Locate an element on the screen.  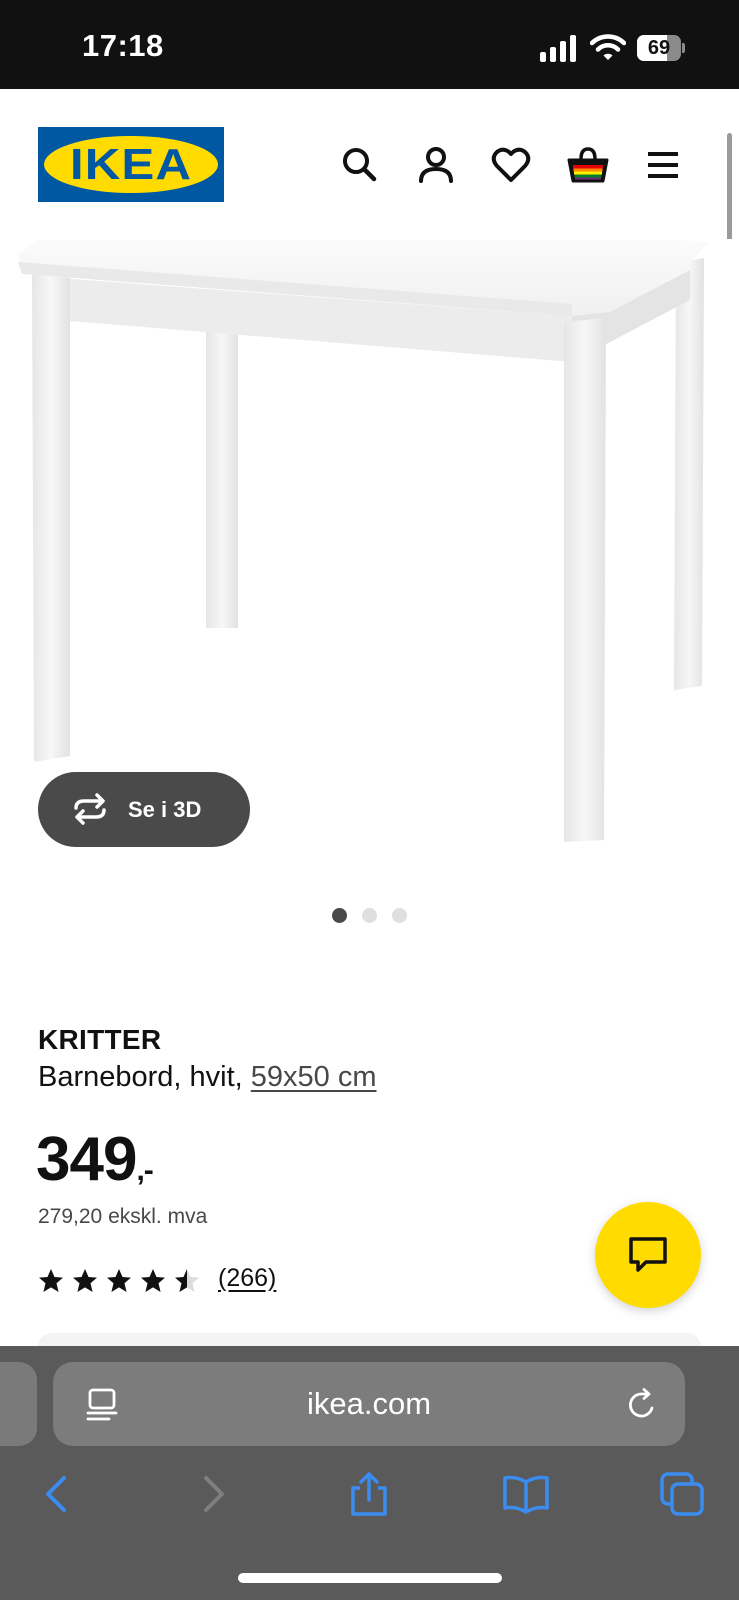
account-icon is located at coordinates (436, 165).